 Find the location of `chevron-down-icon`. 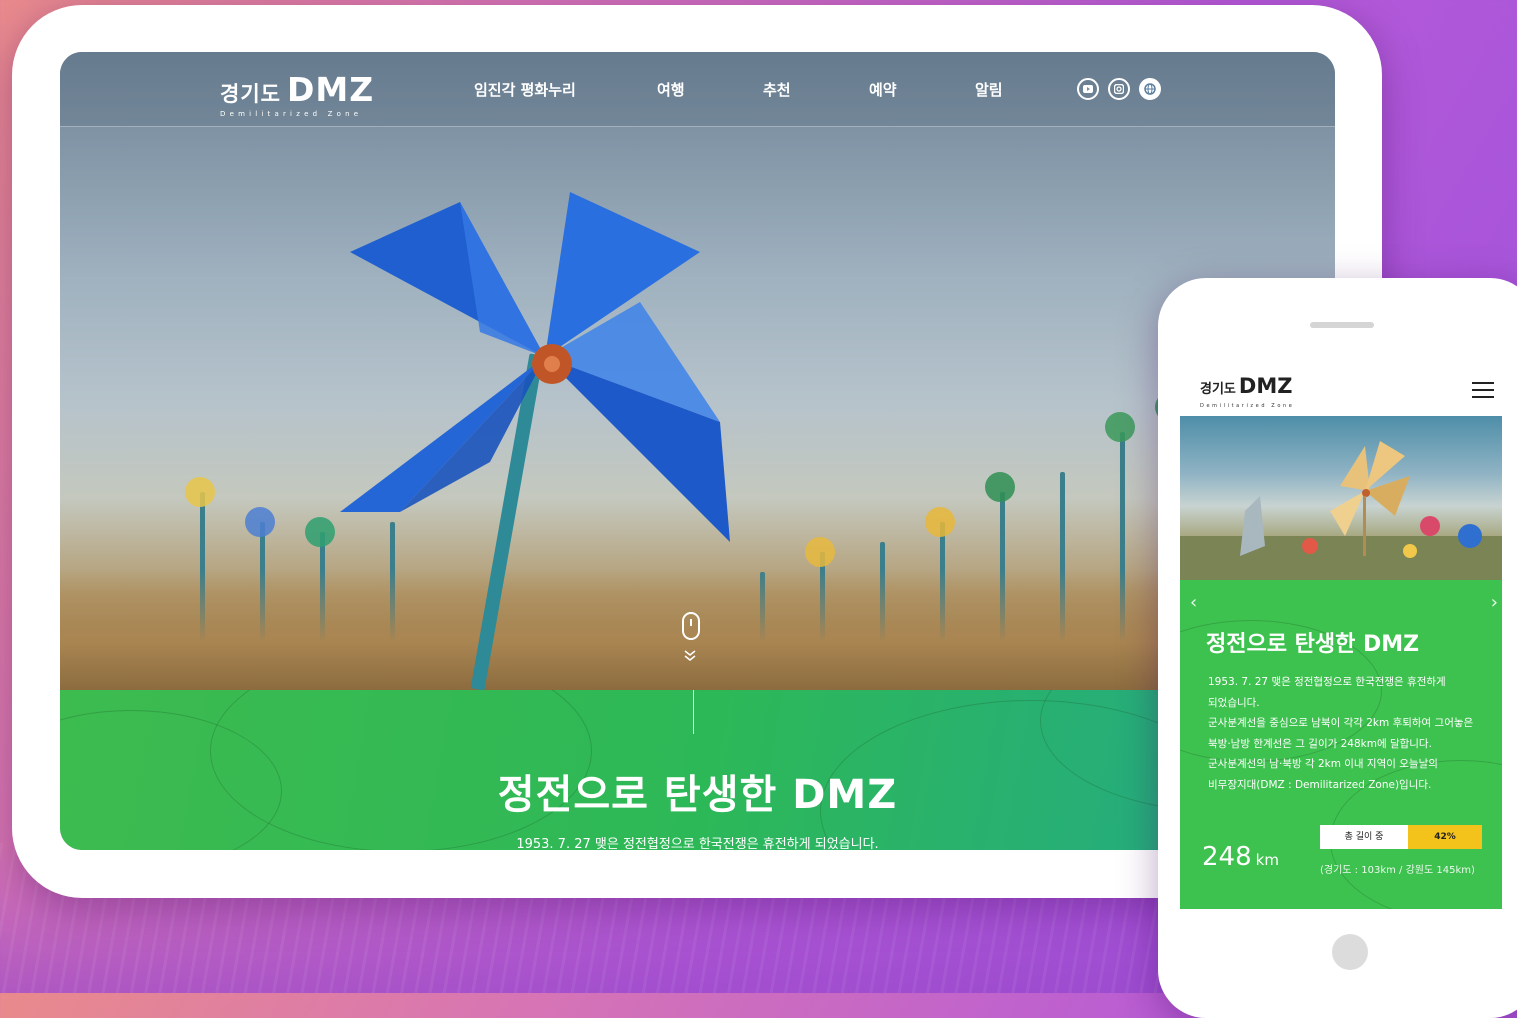

chevron-down-icon is located at coordinates (690, 657).